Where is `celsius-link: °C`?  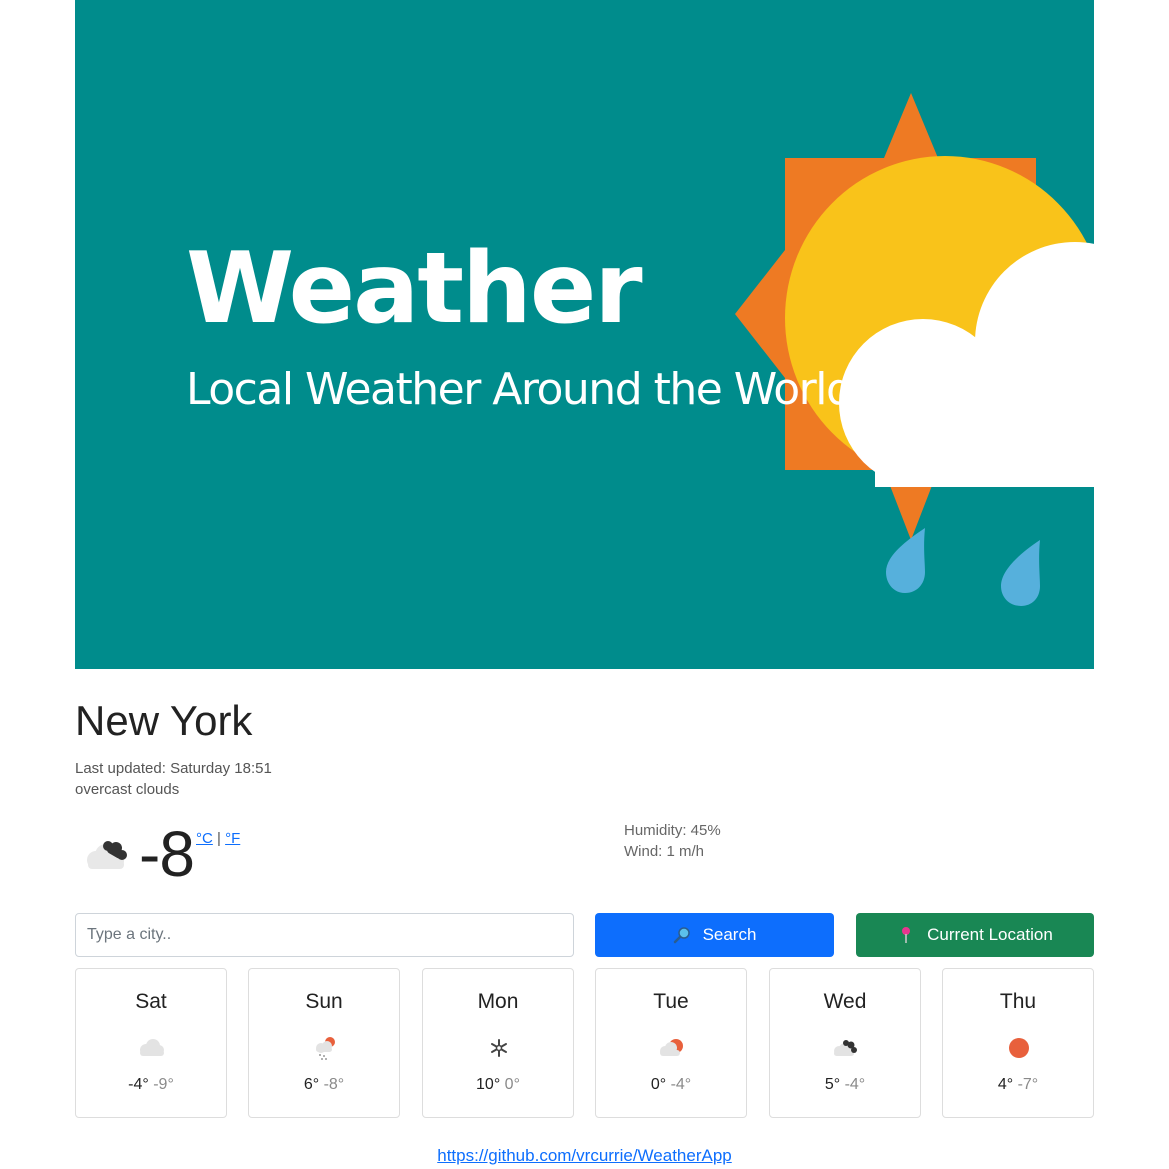
celsius-link: °C is located at coordinates (204, 838).